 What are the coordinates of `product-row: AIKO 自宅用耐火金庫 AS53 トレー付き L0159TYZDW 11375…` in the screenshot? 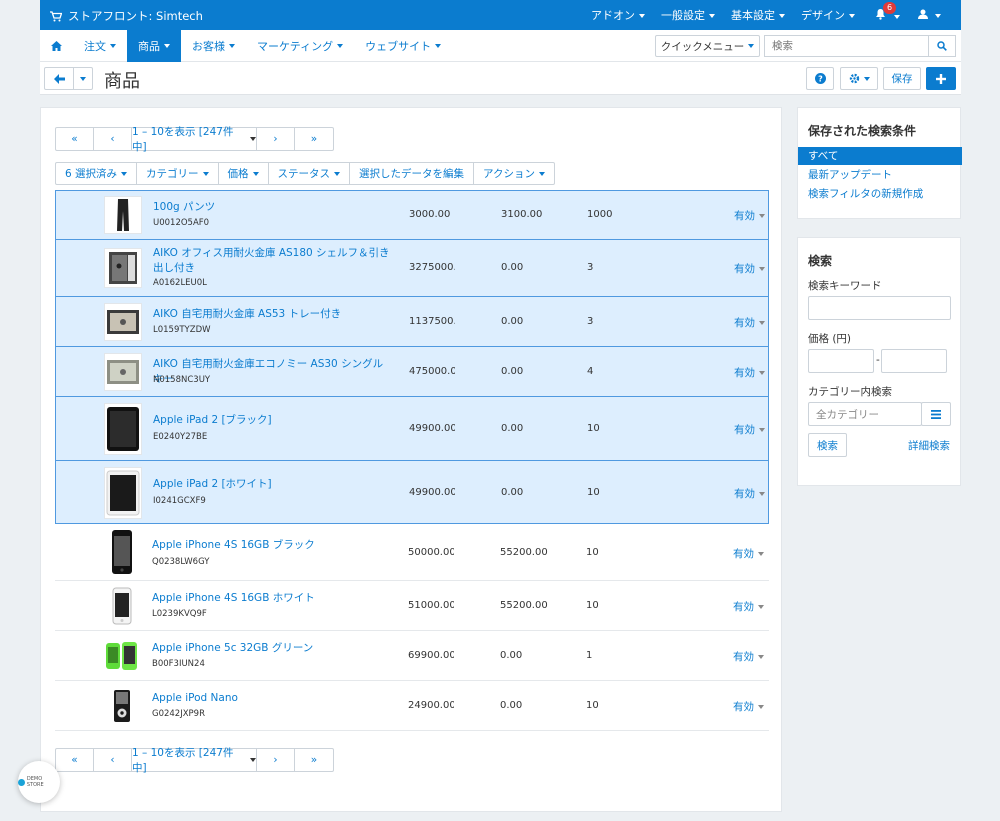 It's located at (412, 321).